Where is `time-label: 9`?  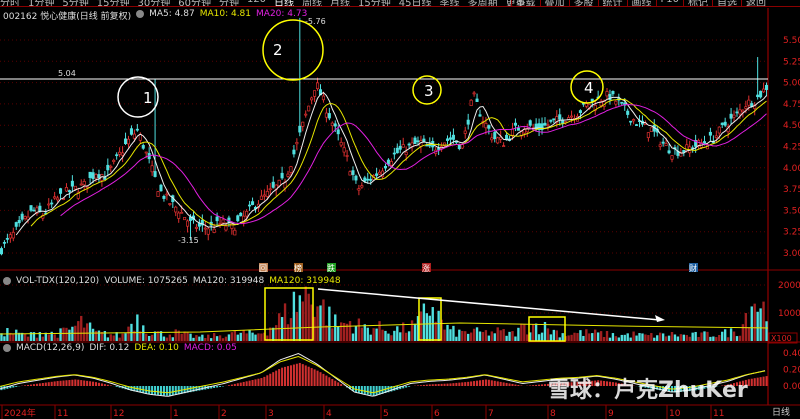 time-label: 9 is located at coordinates (611, 414).